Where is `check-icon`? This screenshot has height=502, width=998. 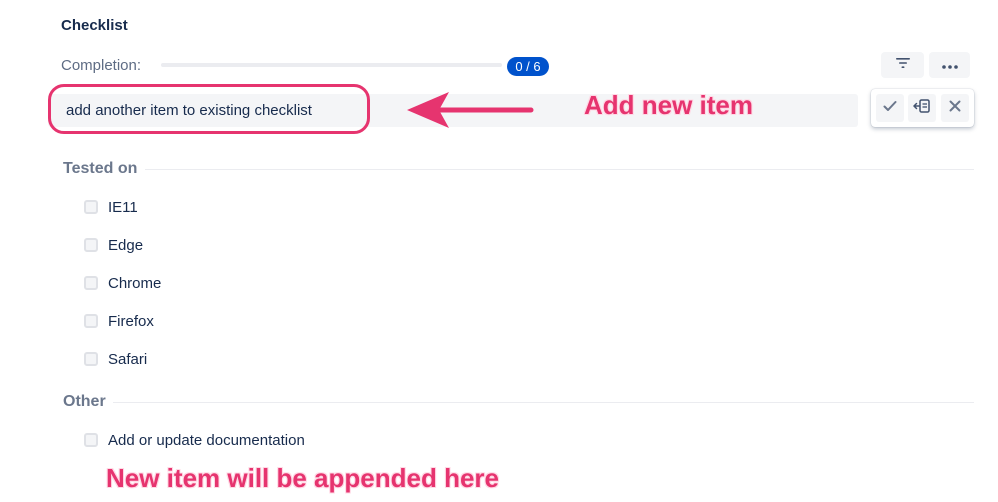
check-icon is located at coordinates (890, 108).